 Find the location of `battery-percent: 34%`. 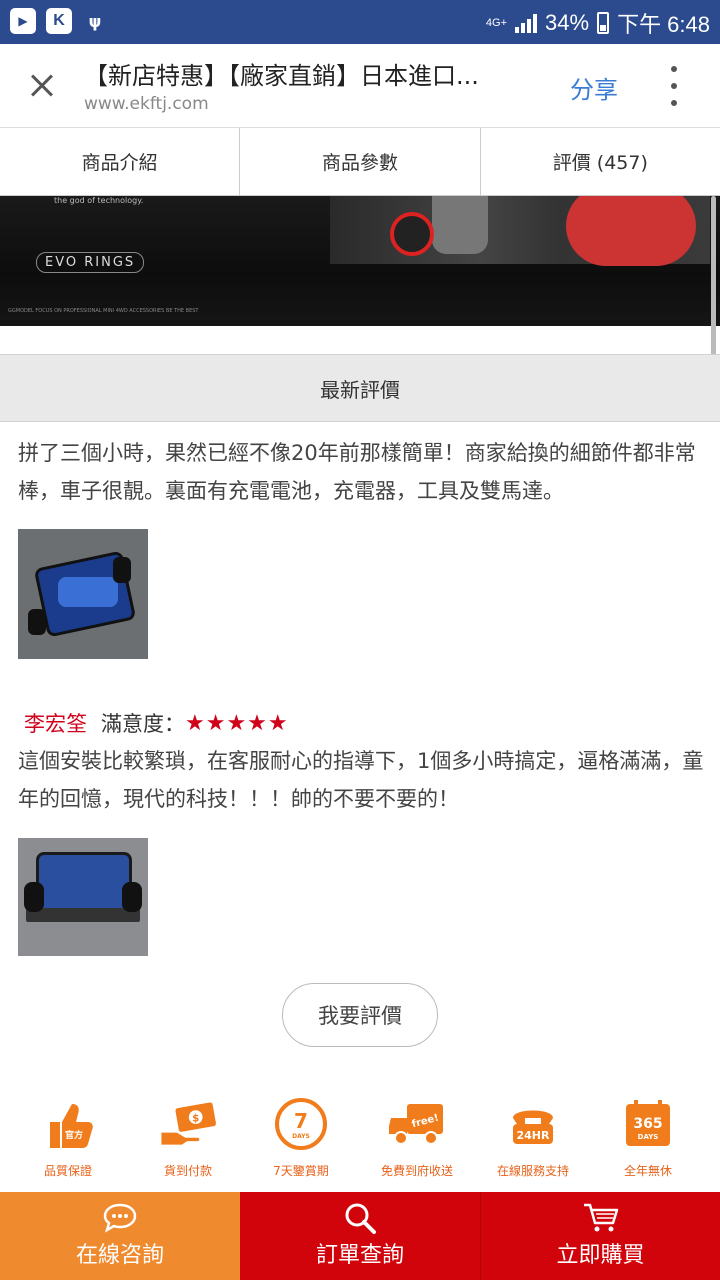

battery-percent: 34% is located at coordinates (567, 22).